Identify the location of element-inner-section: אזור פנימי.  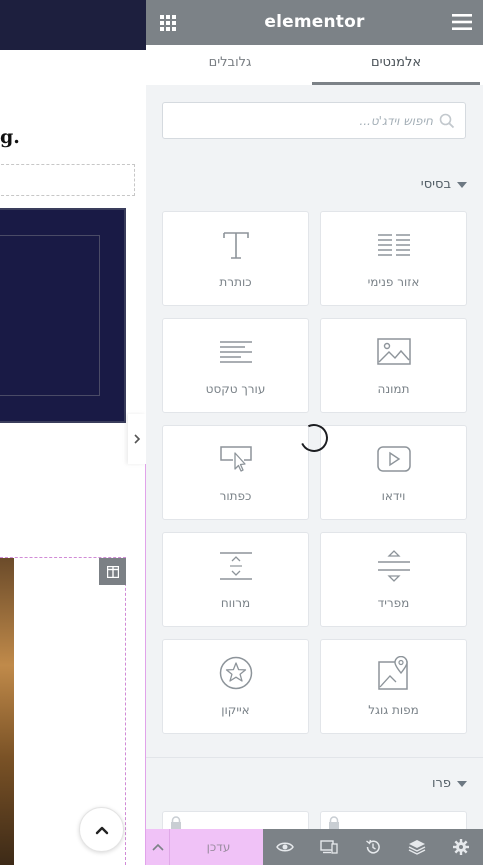
(393, 258).